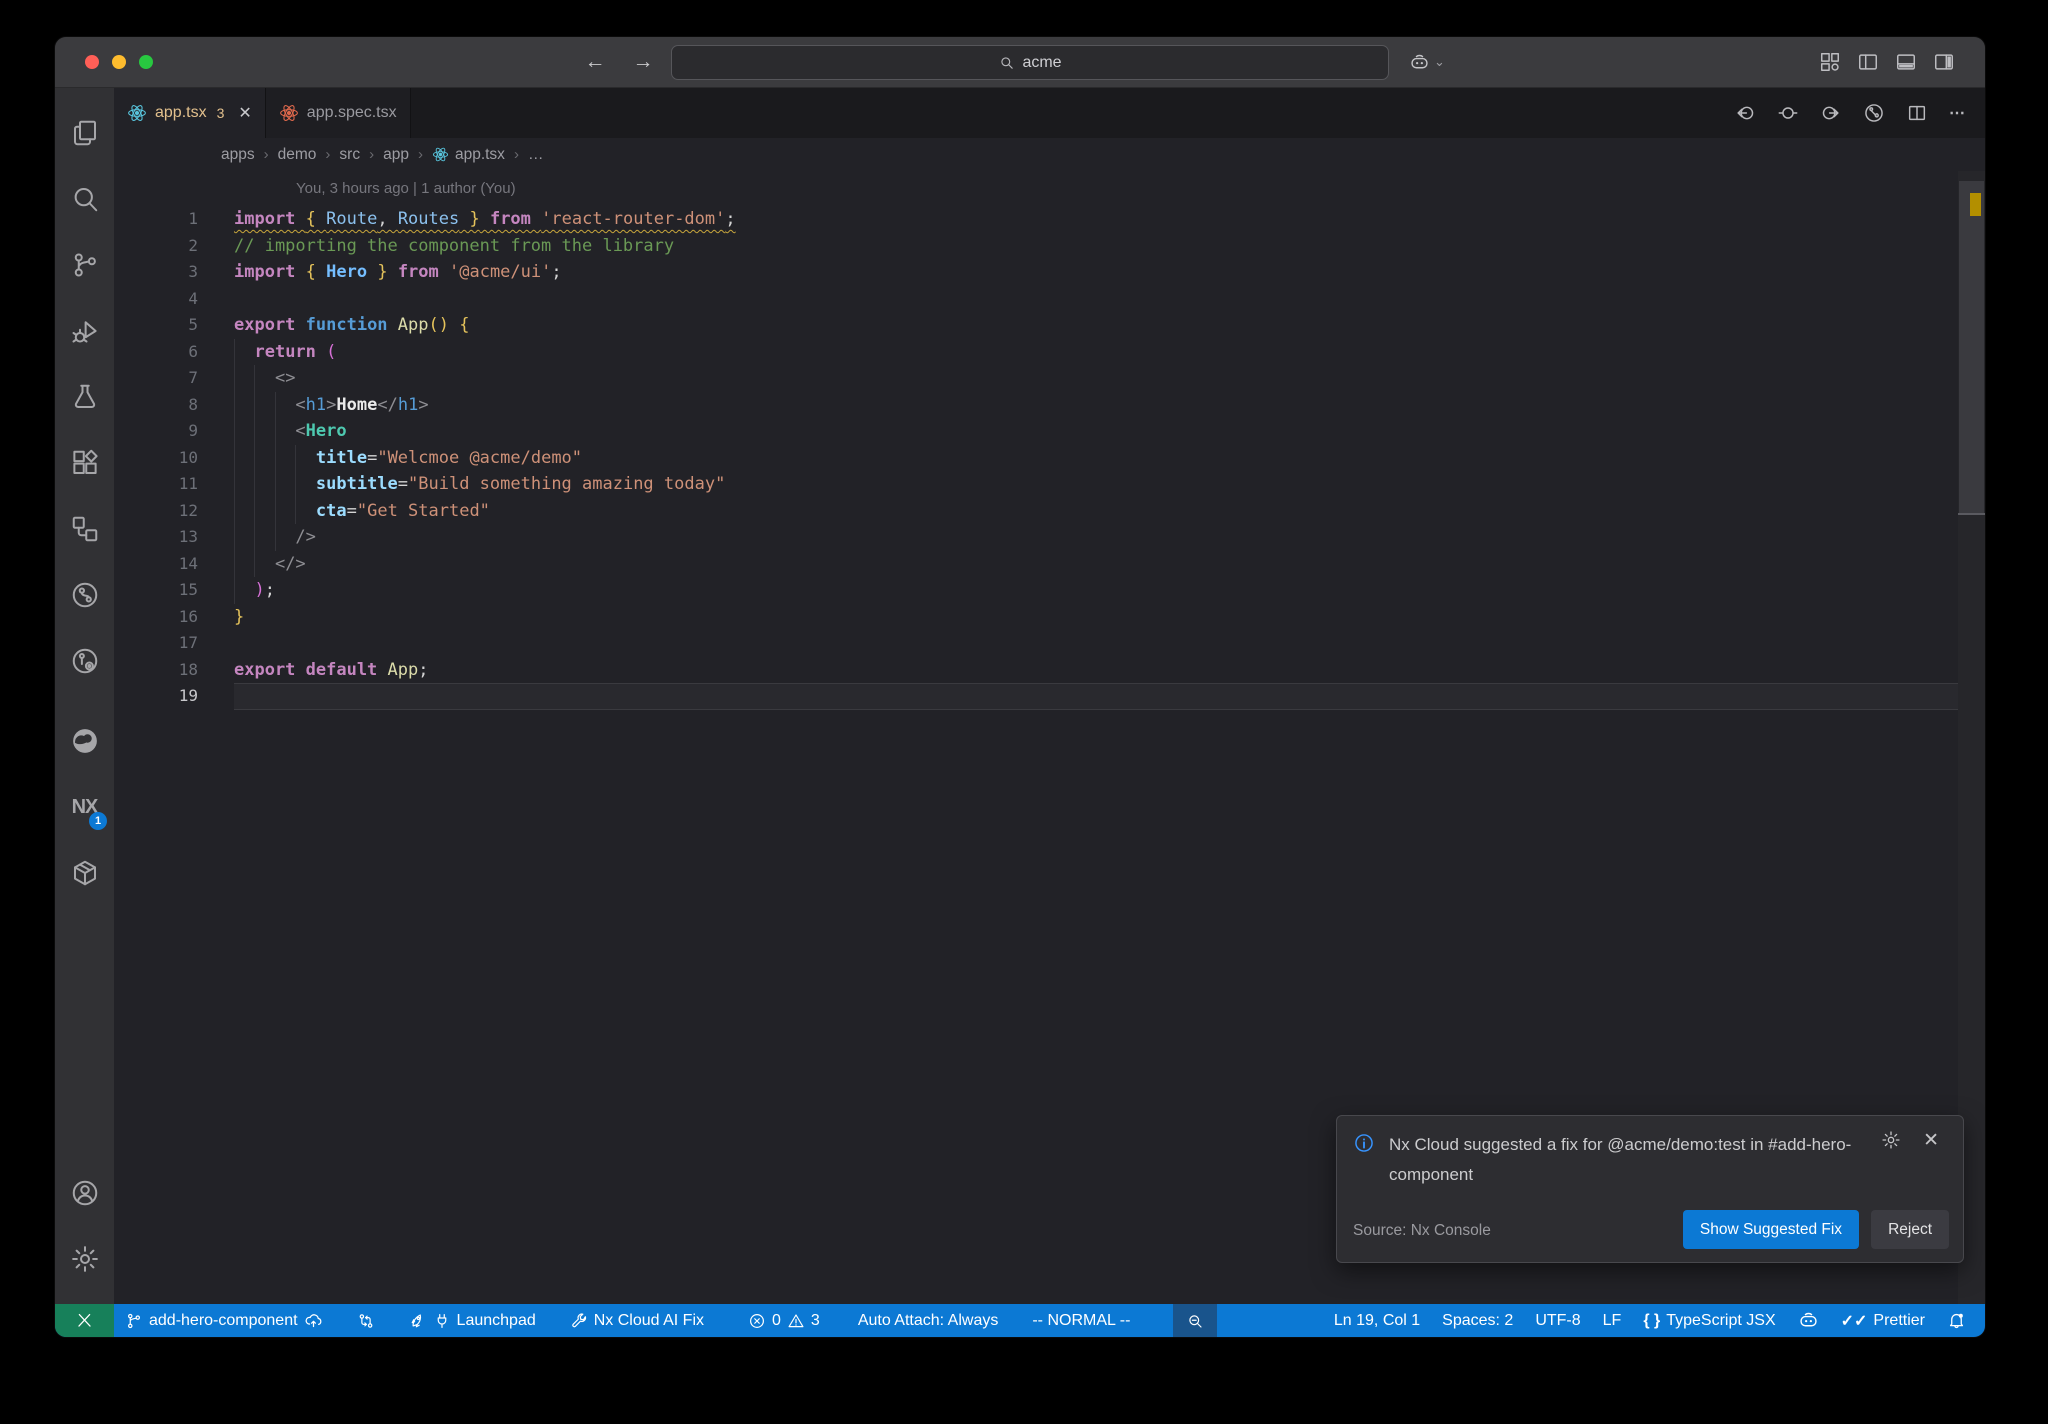  What do you see at coordinates (1049, 431) in the screenshot?
I see `code-line-9: 9 <Hero` at bounding box center [1049, 431].